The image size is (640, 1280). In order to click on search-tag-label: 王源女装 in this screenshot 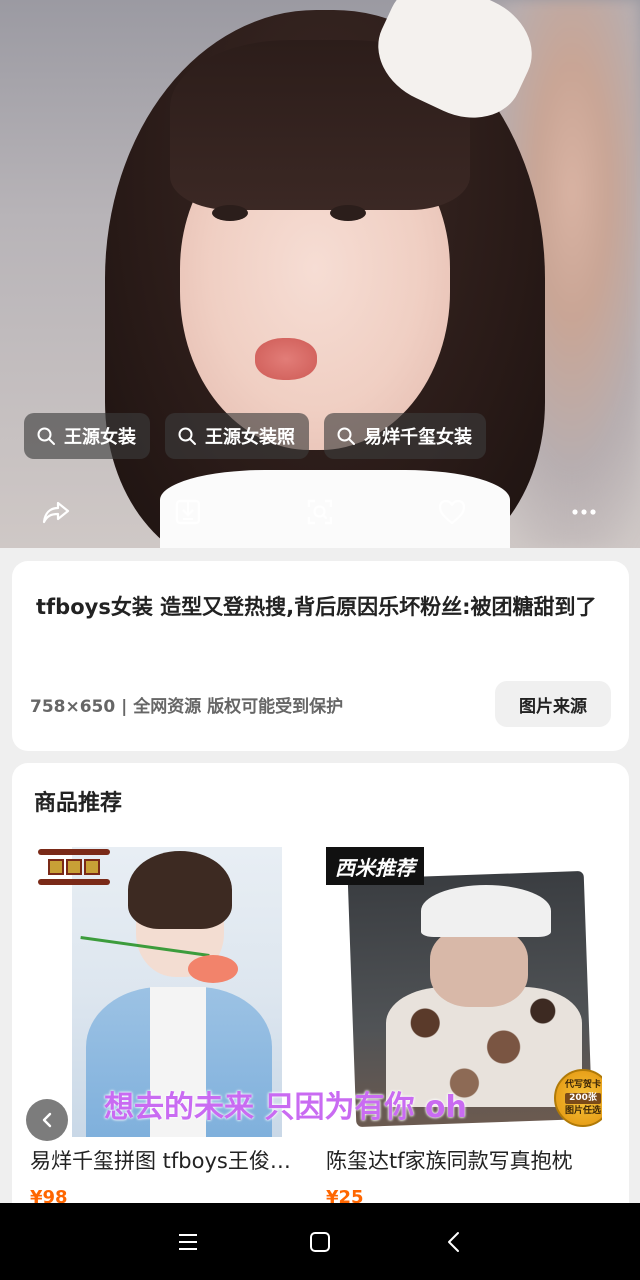, I will do `click(100, 437)`.